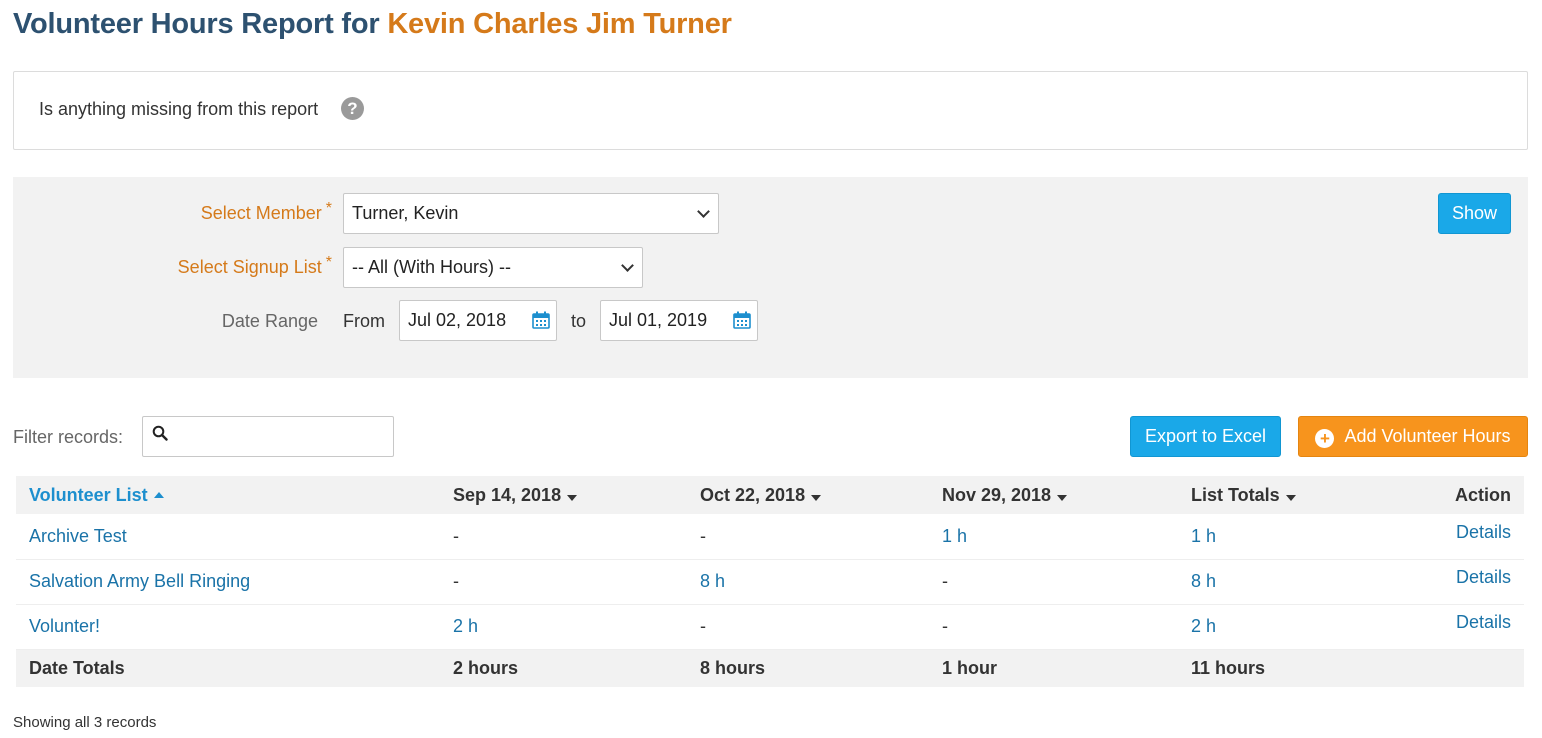  Describe the element at coordinates (268, 436) in the screenshot. I see `filter-records-input` at that location.